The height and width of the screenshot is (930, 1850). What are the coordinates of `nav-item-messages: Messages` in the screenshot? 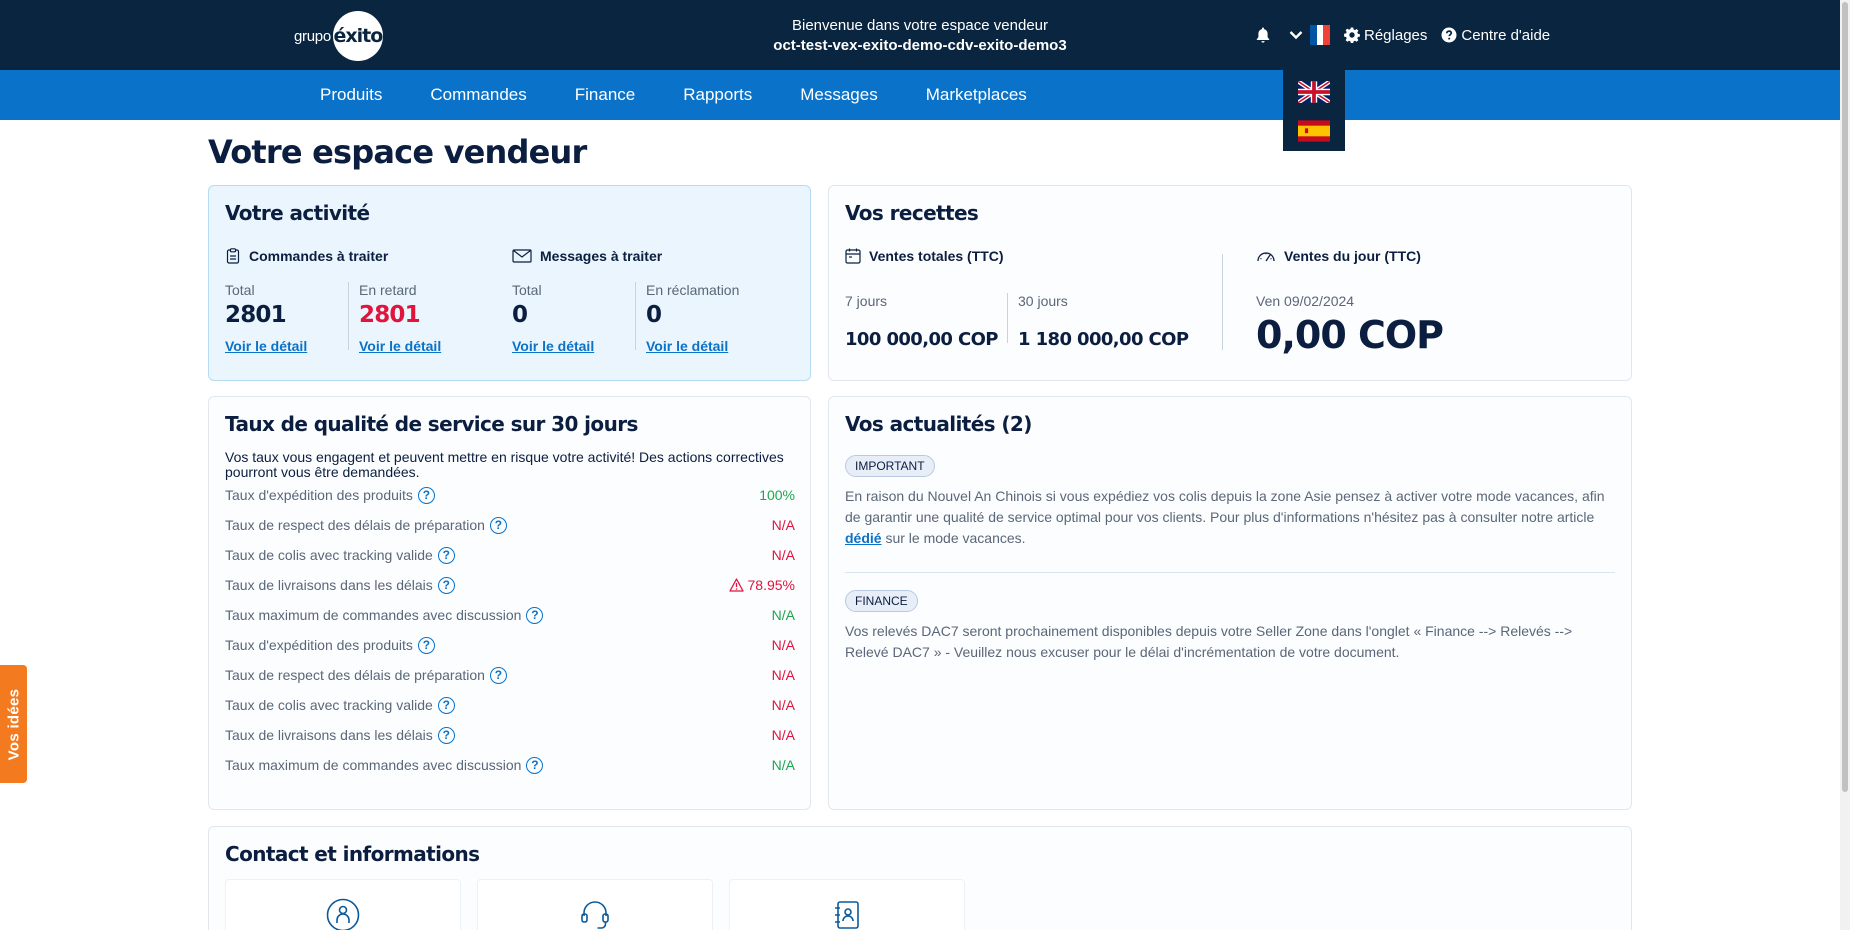 It's located at (838, 95).